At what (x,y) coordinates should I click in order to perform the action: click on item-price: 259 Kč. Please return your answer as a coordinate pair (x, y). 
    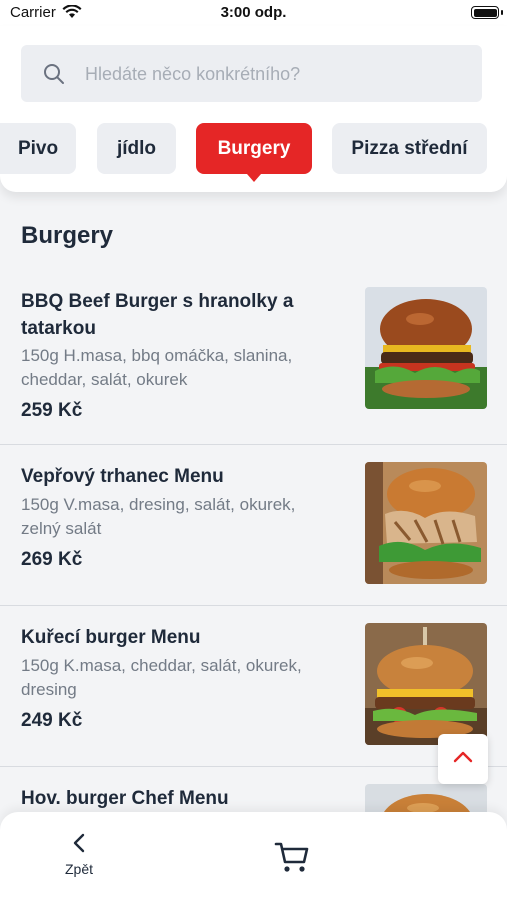
    Looking at the image, I should click on (52, 410).